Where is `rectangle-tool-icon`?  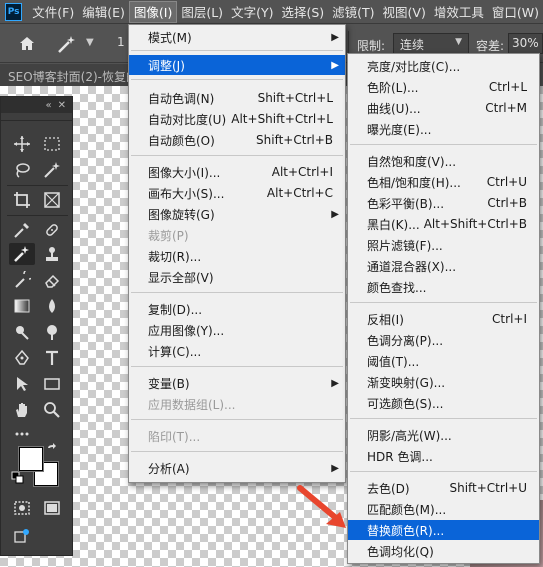 rectangle-tool-icon is located at coordinates (52, 384).